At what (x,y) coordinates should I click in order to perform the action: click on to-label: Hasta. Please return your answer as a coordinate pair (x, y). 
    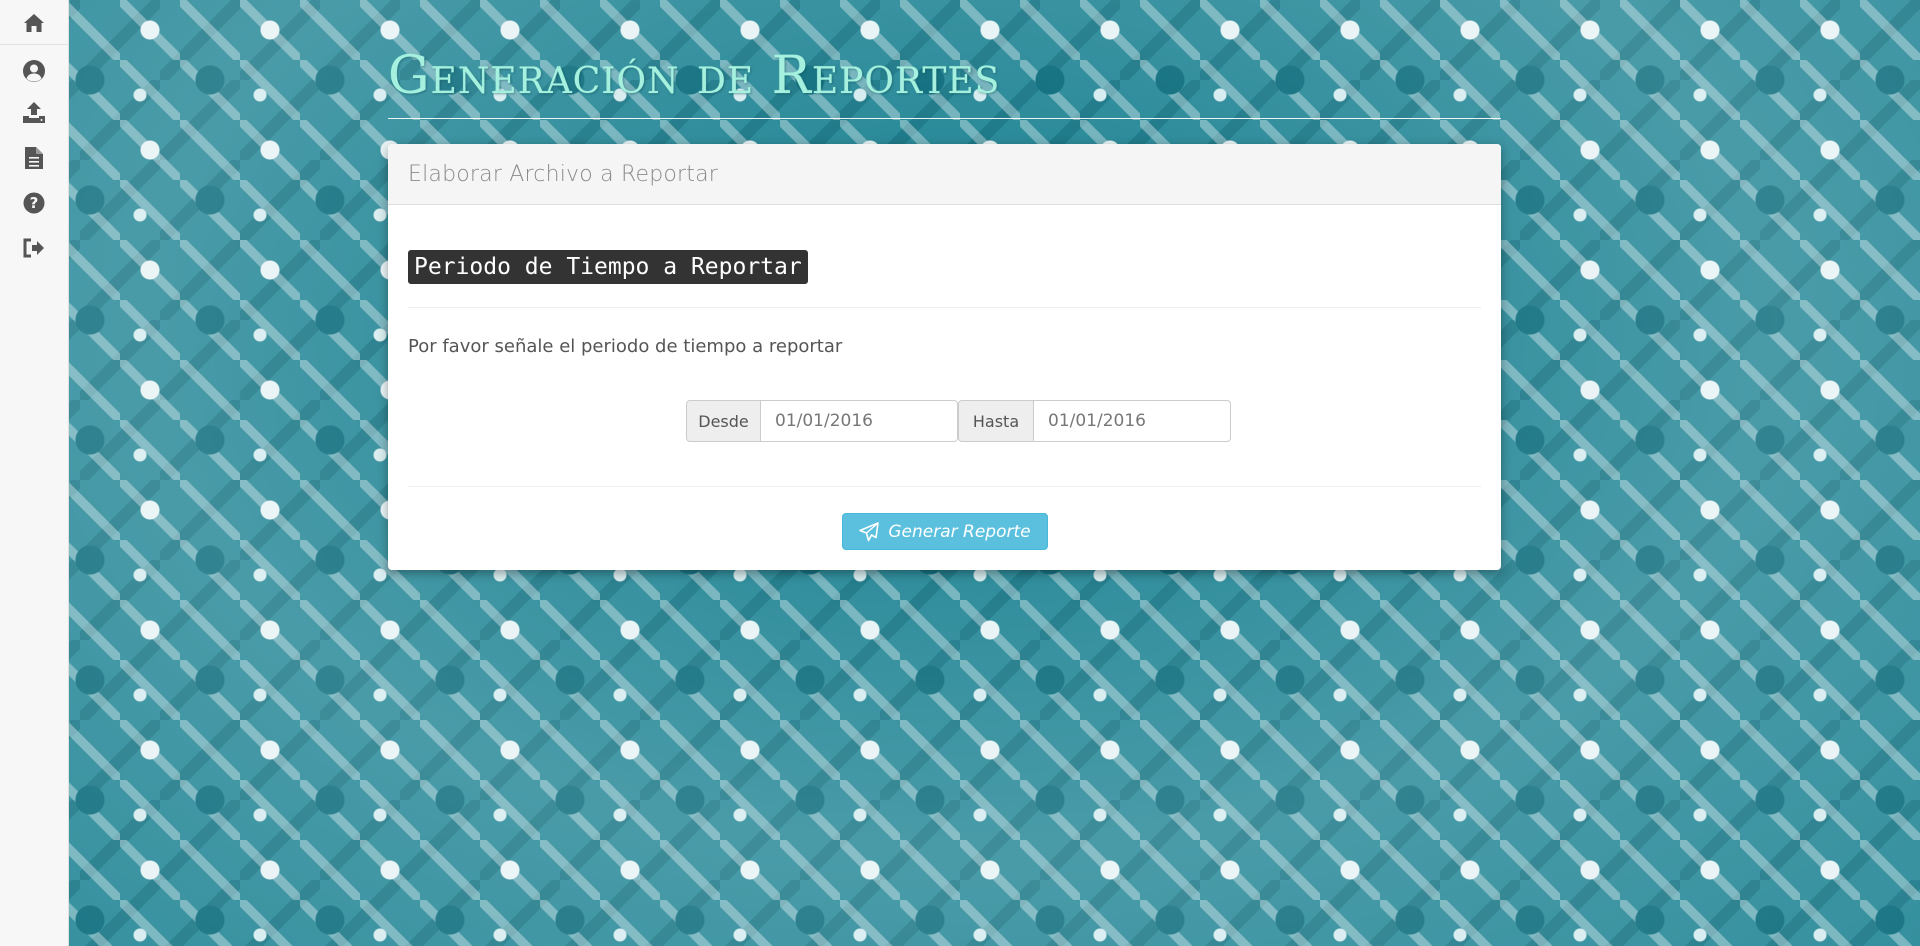
    Looking at the image, I should click on (996, 421).